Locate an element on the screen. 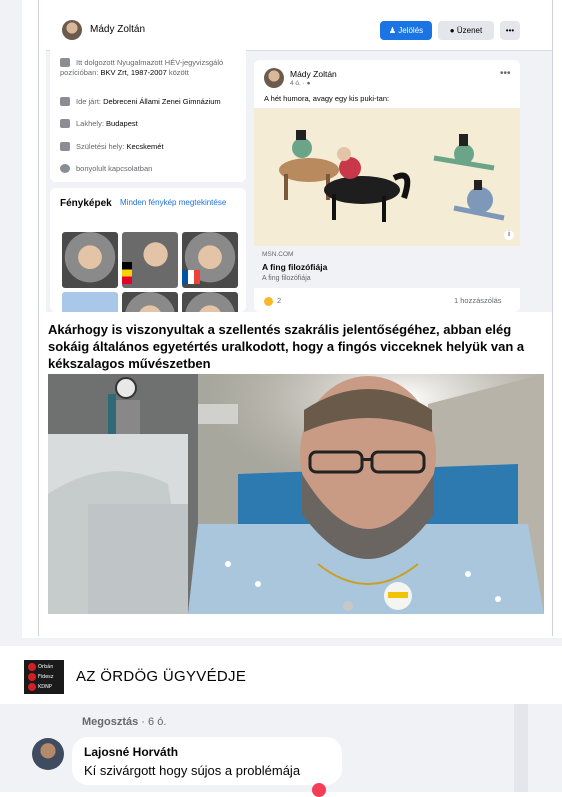 The width and height of the screenshot is (562, 797). profile-name: Mády Zoltán is located at coordinates (117, 29).